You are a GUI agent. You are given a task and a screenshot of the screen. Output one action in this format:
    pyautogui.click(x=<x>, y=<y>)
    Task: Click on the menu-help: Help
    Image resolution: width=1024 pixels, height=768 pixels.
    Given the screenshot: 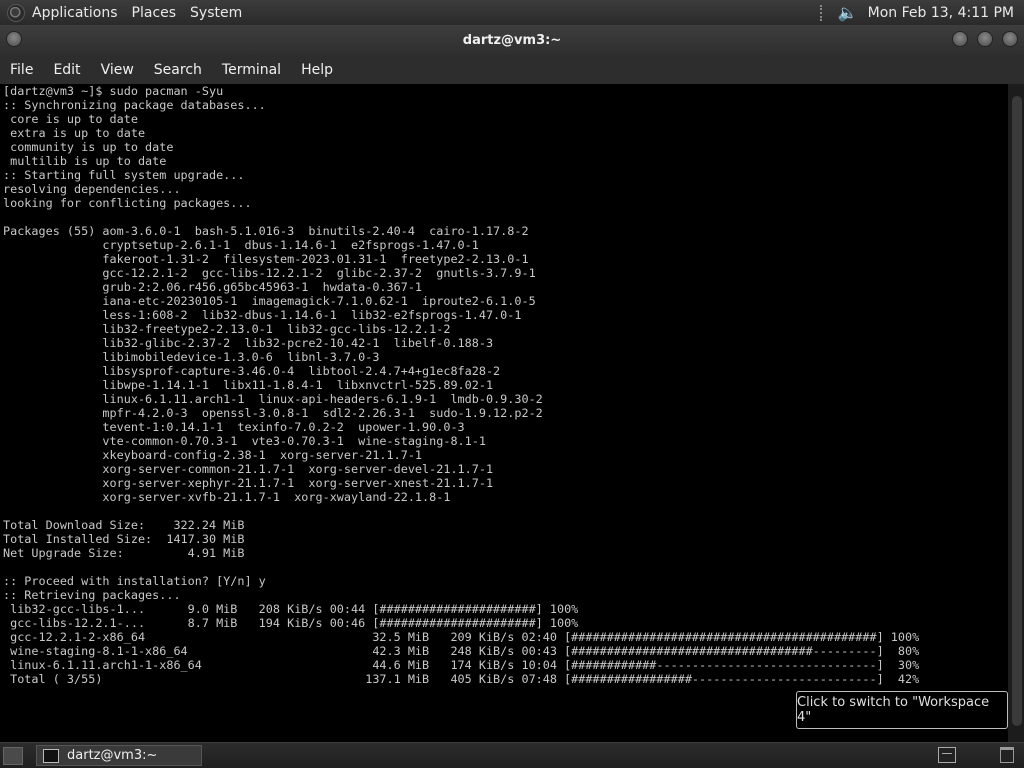 What is the action you would take?
    pyautogui.click(x=317, y=70)
    